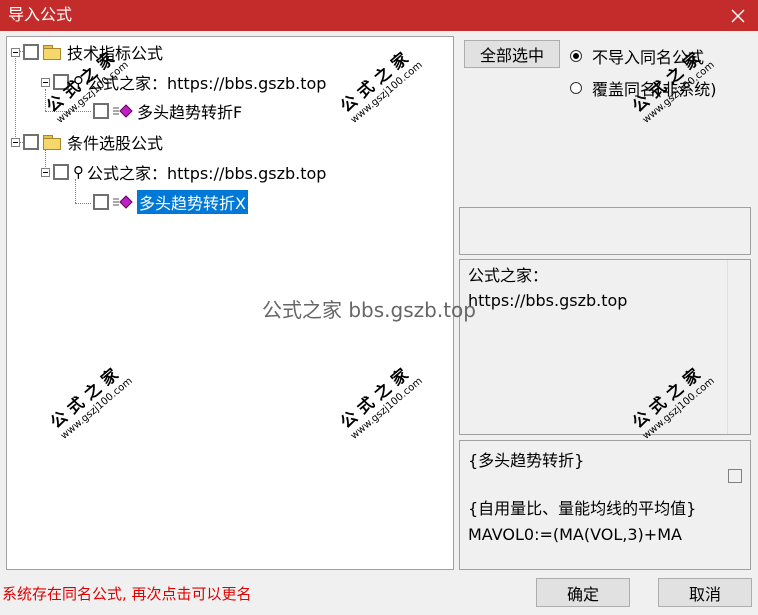 Image resolution: width=758 pixels, height=615 pixels. Describe the element at coordinates (369, 310) in the screenshot. I see `watermark-text: 公式之家 bbs.gszb.top` at that location.